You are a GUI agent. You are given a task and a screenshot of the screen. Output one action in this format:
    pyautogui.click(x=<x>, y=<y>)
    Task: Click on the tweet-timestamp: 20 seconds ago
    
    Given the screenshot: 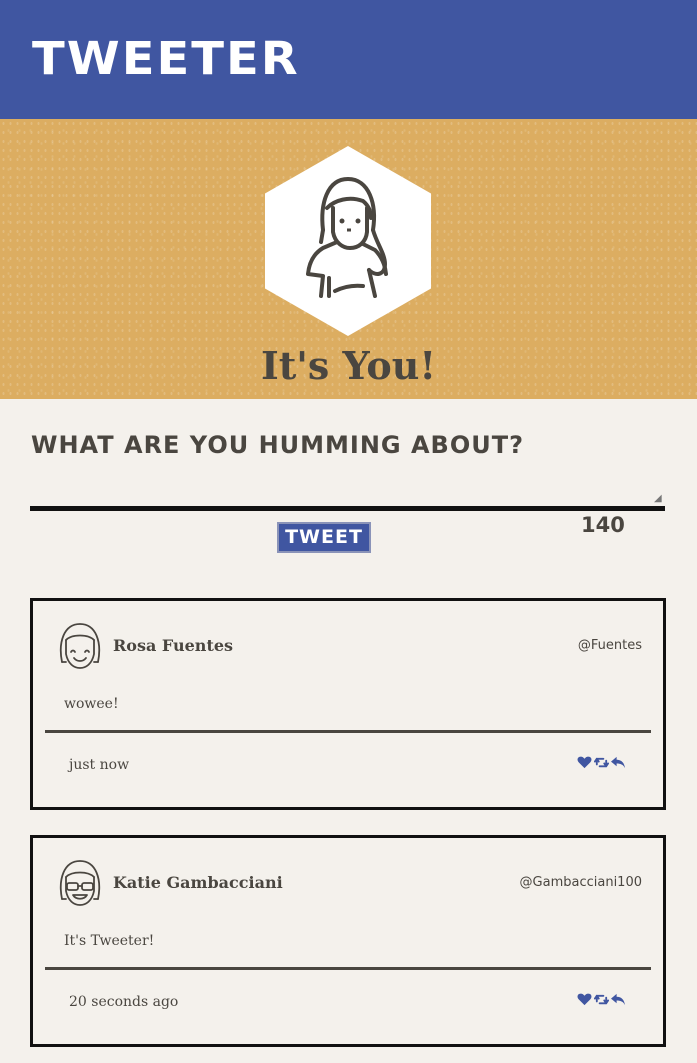 What is the action you would take?
    pyautogui.click(x=124, y=1002)
    